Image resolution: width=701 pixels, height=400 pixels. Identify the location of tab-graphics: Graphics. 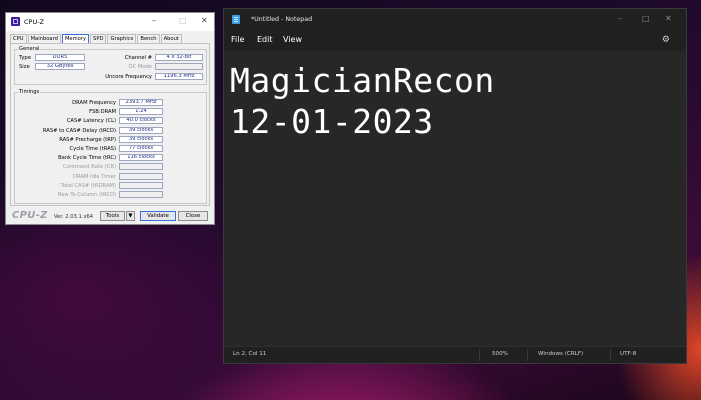
(122, 38).